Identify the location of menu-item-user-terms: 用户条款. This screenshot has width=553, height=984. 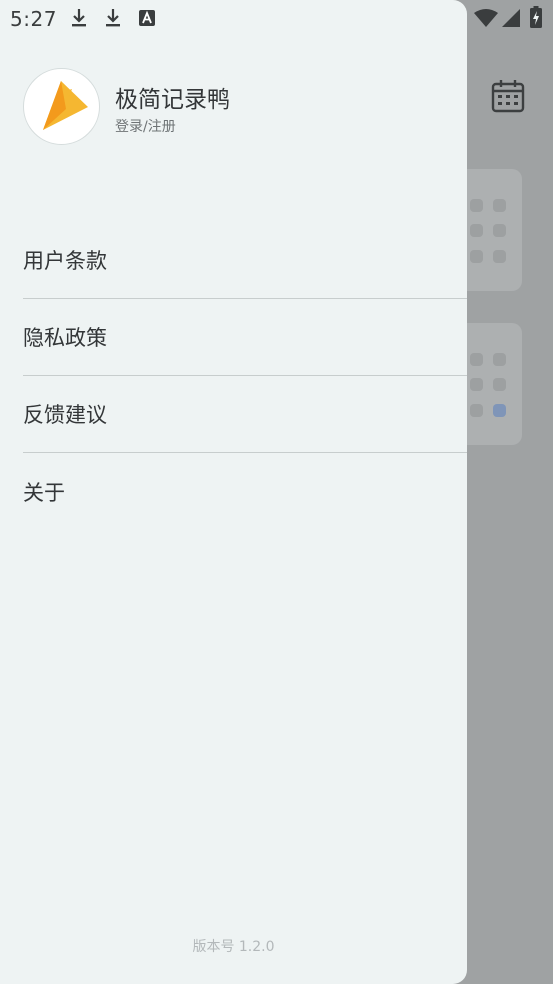
(245, 260).